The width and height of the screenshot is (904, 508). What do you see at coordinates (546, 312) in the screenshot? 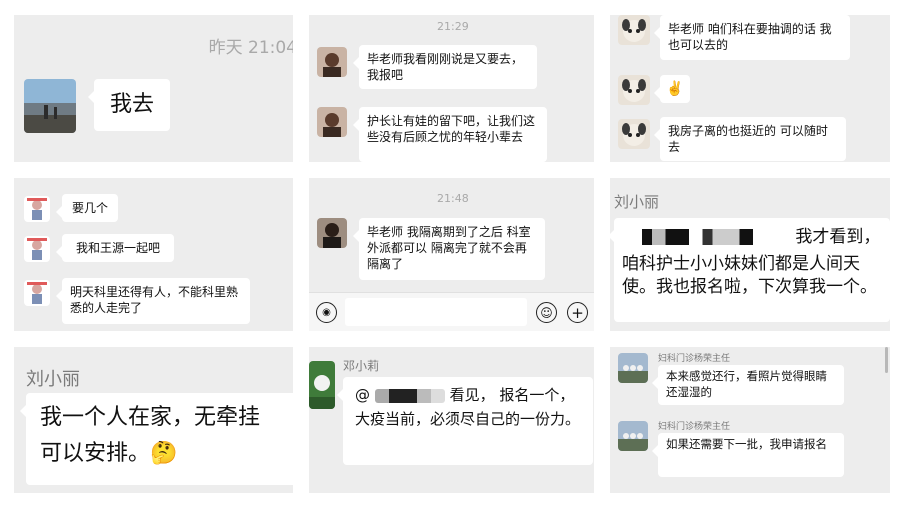
I see `emoji-icon: ☺` at bounding box center [546, 312].